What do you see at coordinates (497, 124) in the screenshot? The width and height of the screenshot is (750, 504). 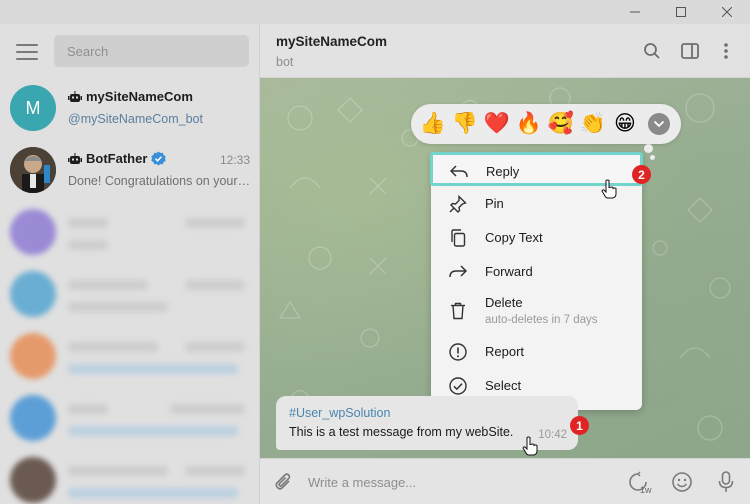 I see `reaction-heart: ❤️` at bounding box center [497, 124].